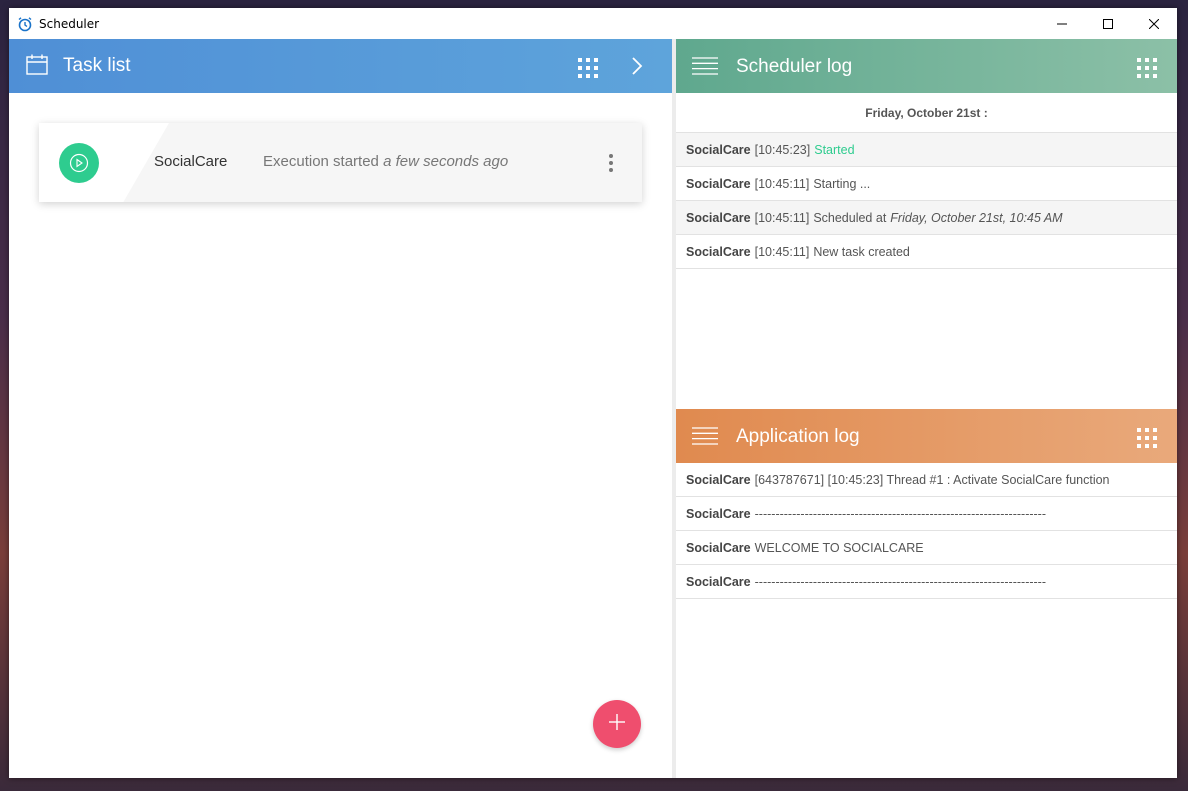  What do you see at coordinates (321, 161) in the screenshot?
I see `task-status-prefix: Execution started` at bounding box center [321, 161].